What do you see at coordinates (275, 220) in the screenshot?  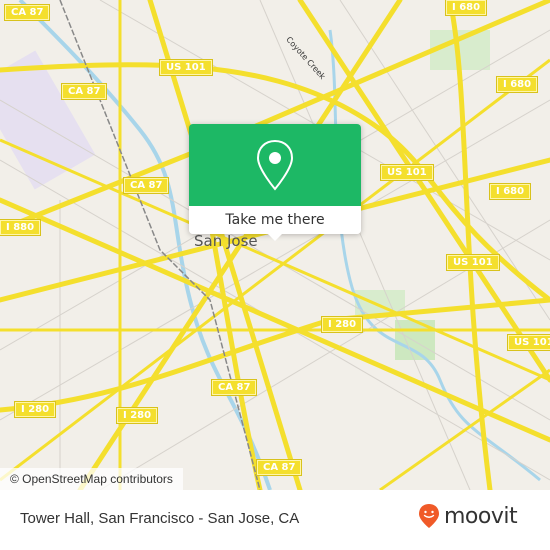 I see `take-me-there-button: Take me there` at bounding box center [275, 220].